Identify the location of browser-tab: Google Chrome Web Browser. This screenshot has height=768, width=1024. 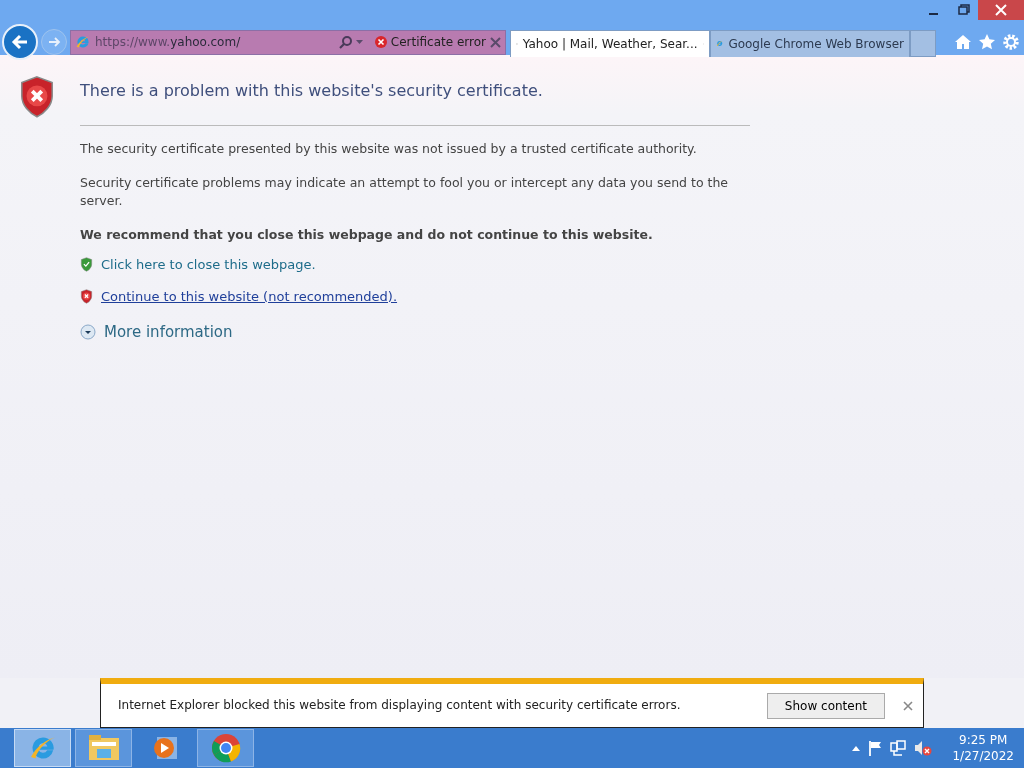
(810, 43).